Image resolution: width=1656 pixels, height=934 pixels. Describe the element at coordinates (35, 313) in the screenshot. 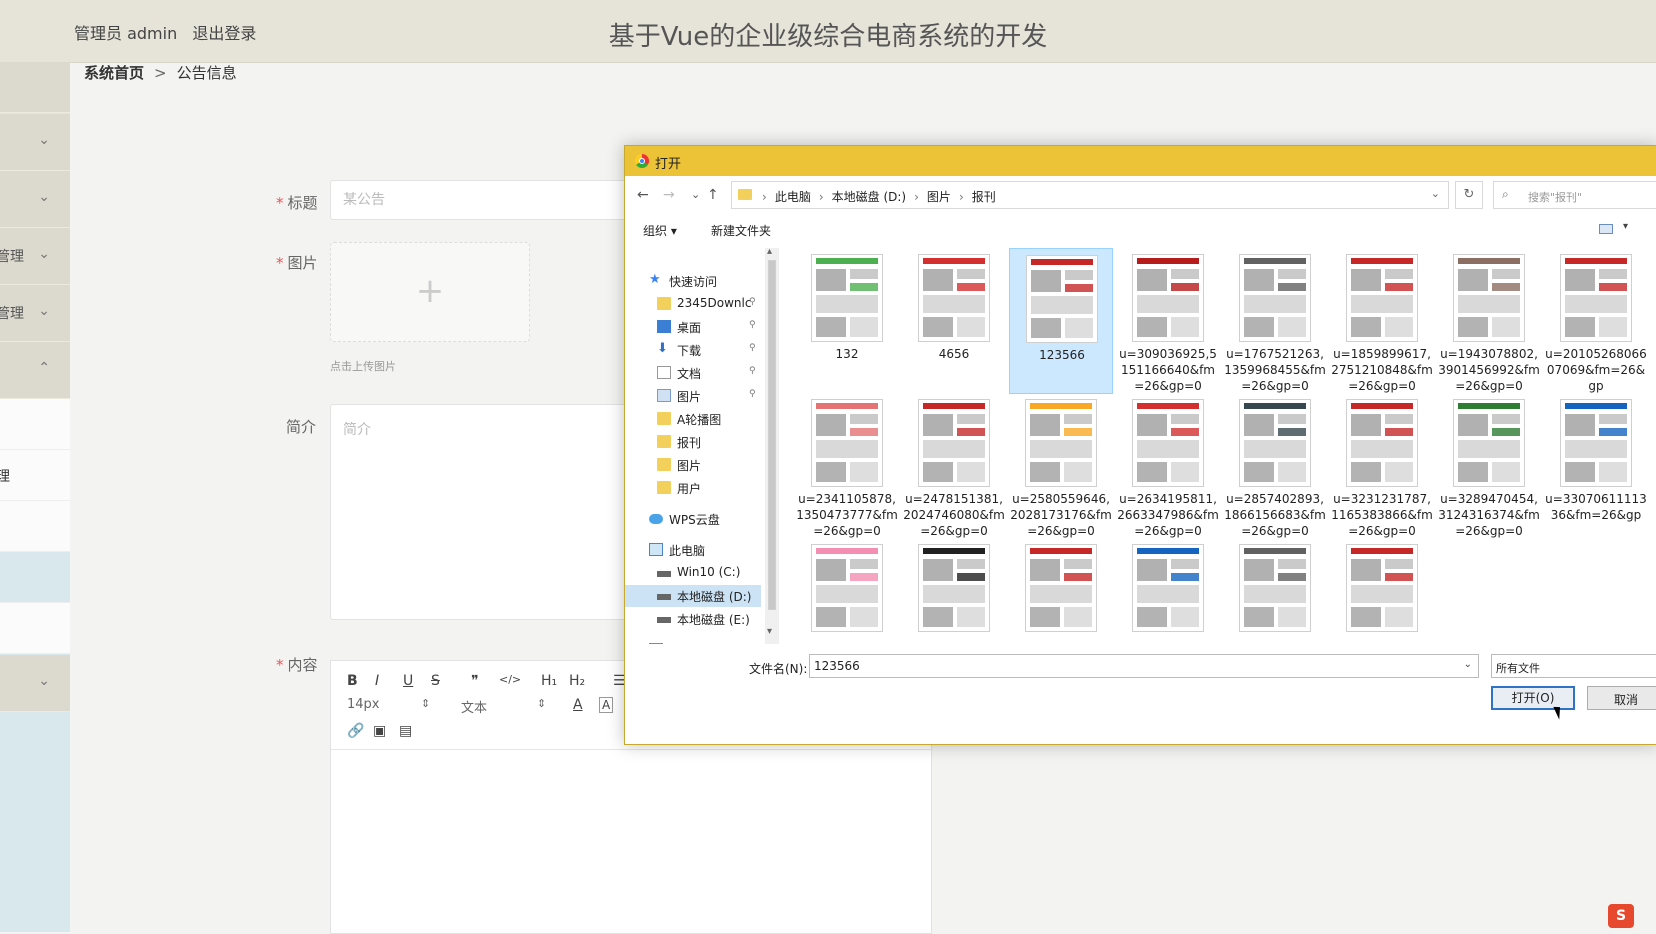

I see `sidebar-item-5: 管理 ⌄` at that location.